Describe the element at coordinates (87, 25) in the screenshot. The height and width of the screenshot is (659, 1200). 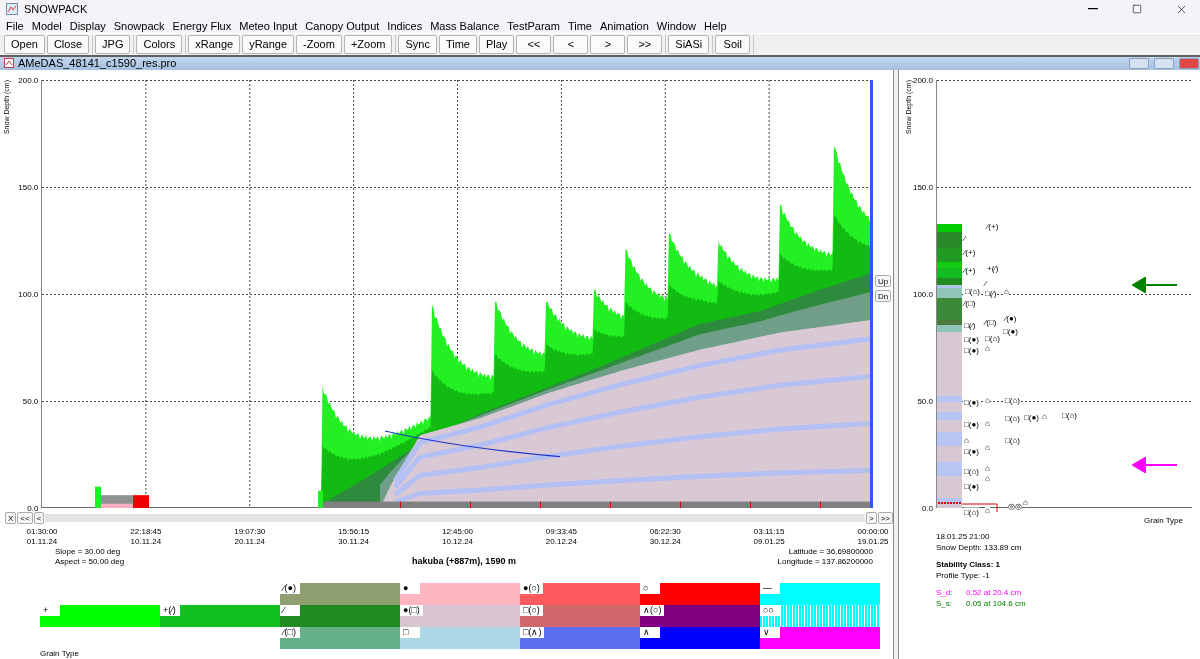
I see `menu-item: Display` at that location.